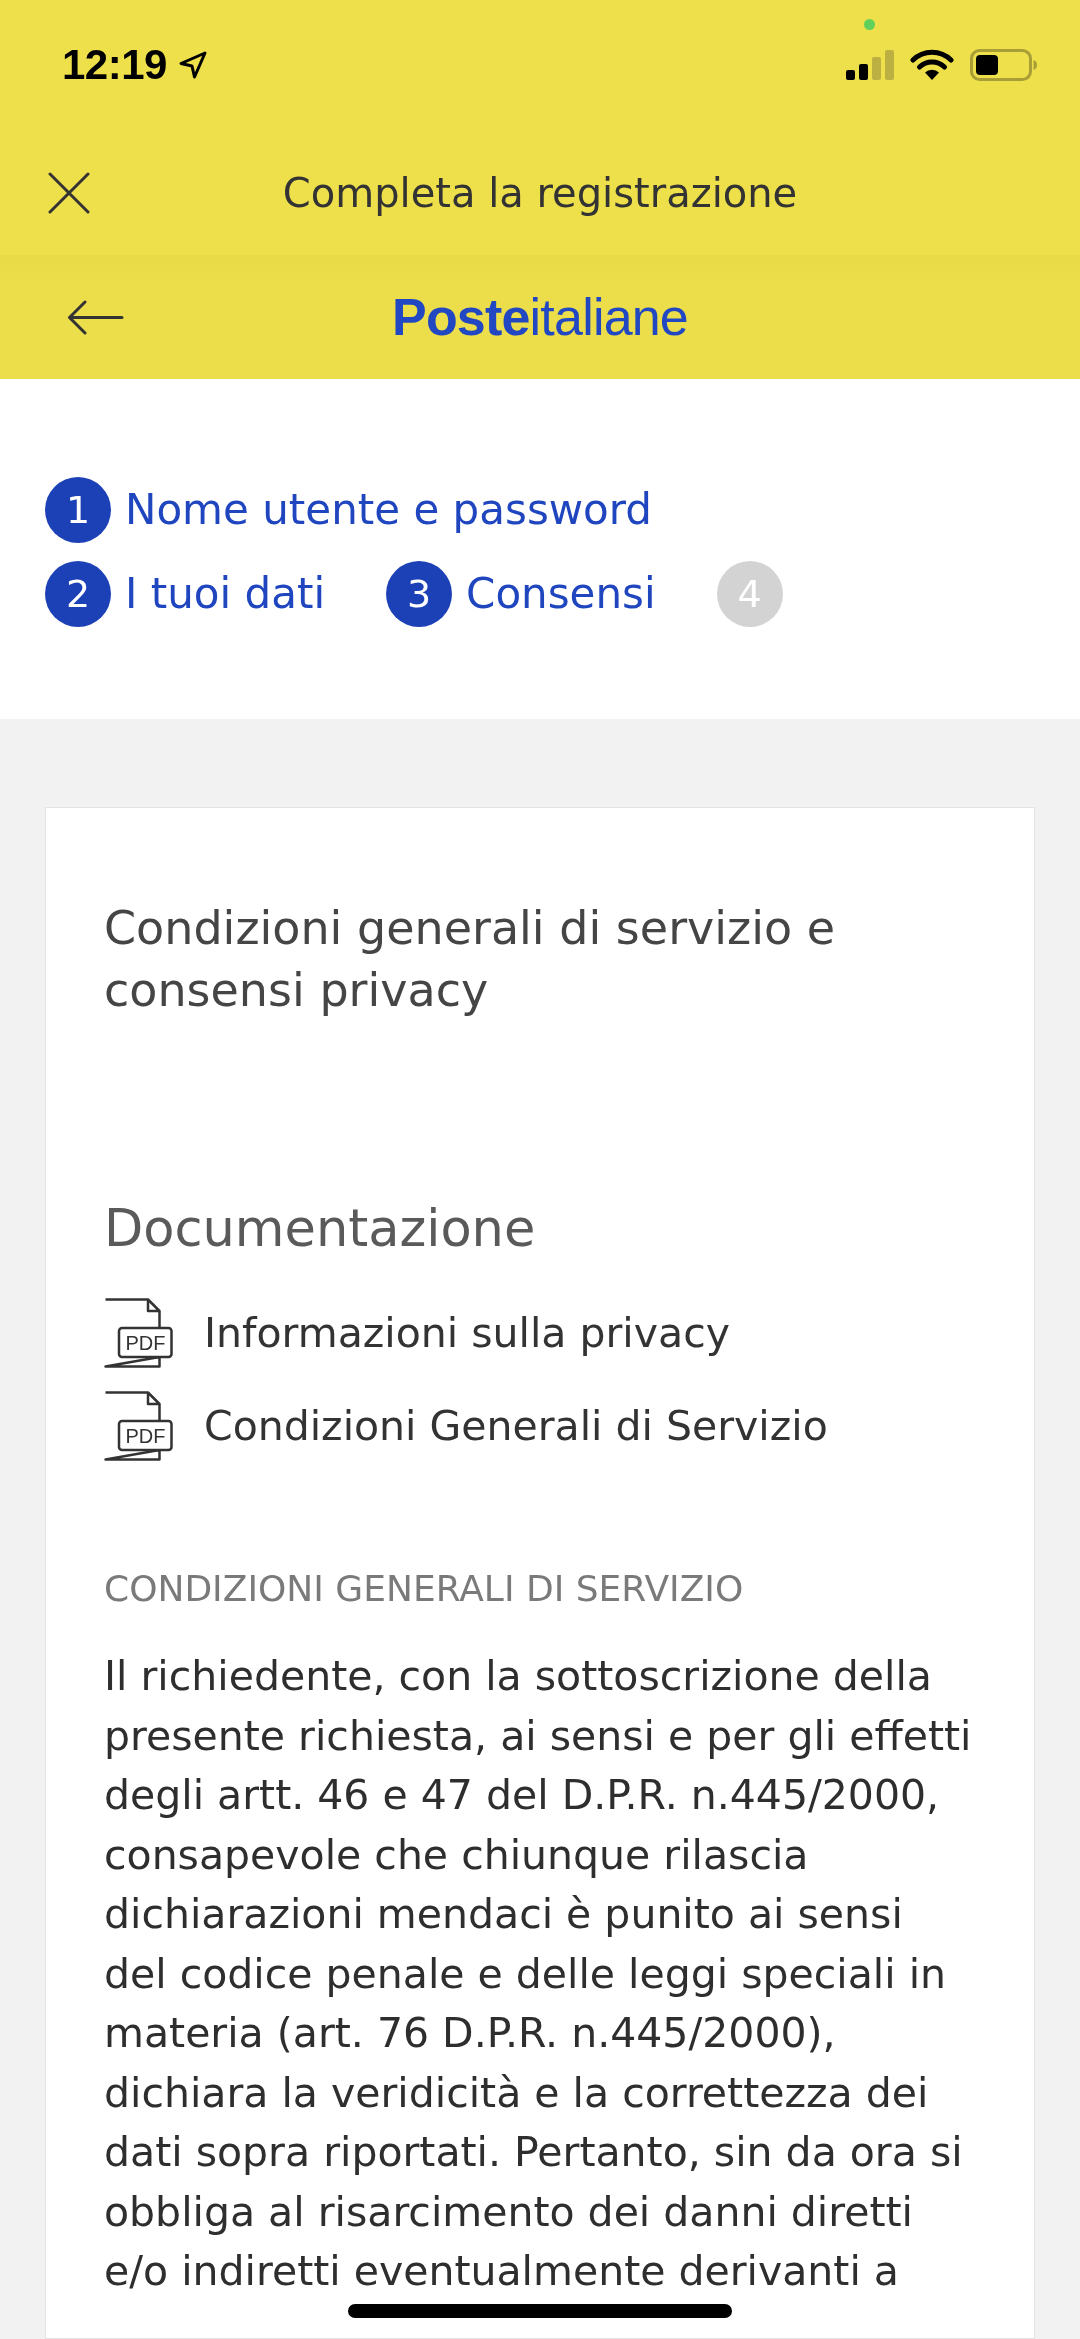 The height and width of the screenshot is (2339, 1080). What do you see at coordinates (78, 594) in the screenshot?
I see `step-number: 2` at bounding box center [78, 594].